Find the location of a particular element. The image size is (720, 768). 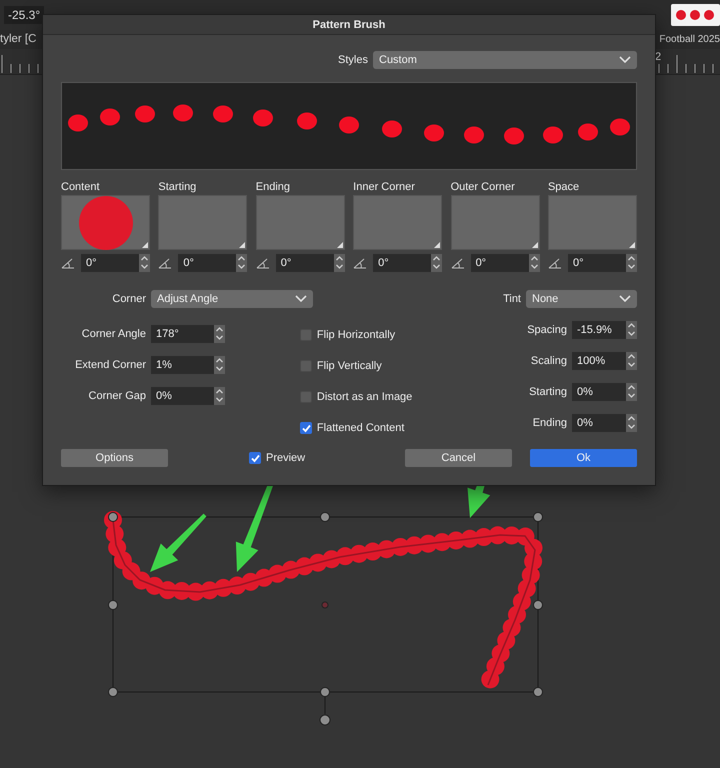

cancel-button: Cancel is located at coordinates (458, 458).